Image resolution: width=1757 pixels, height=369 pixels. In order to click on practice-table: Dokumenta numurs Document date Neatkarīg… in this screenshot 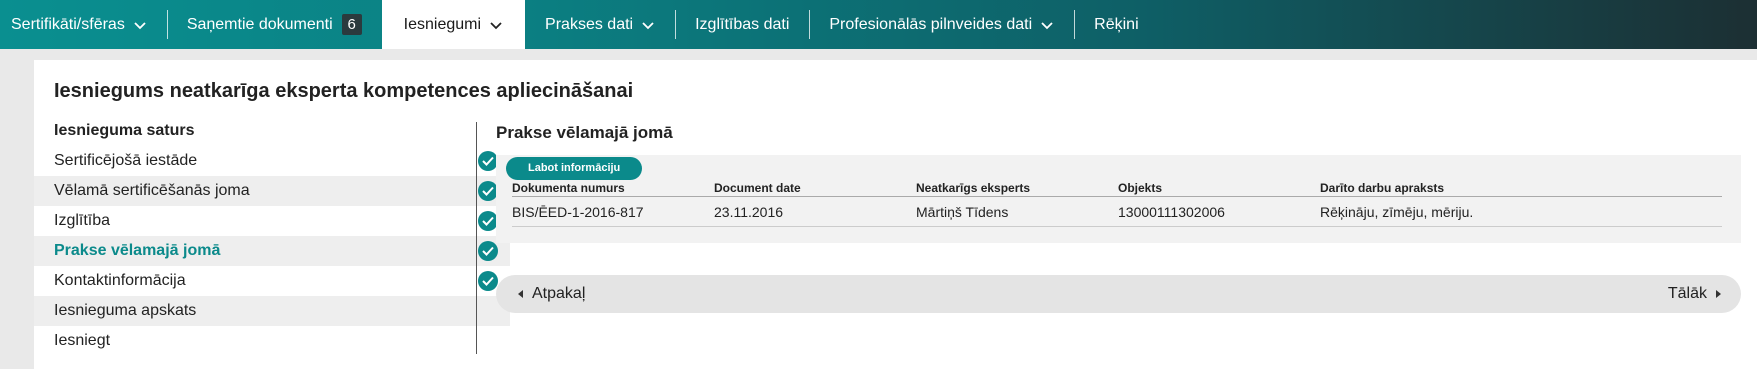, I will do `click(1117, 203)`.